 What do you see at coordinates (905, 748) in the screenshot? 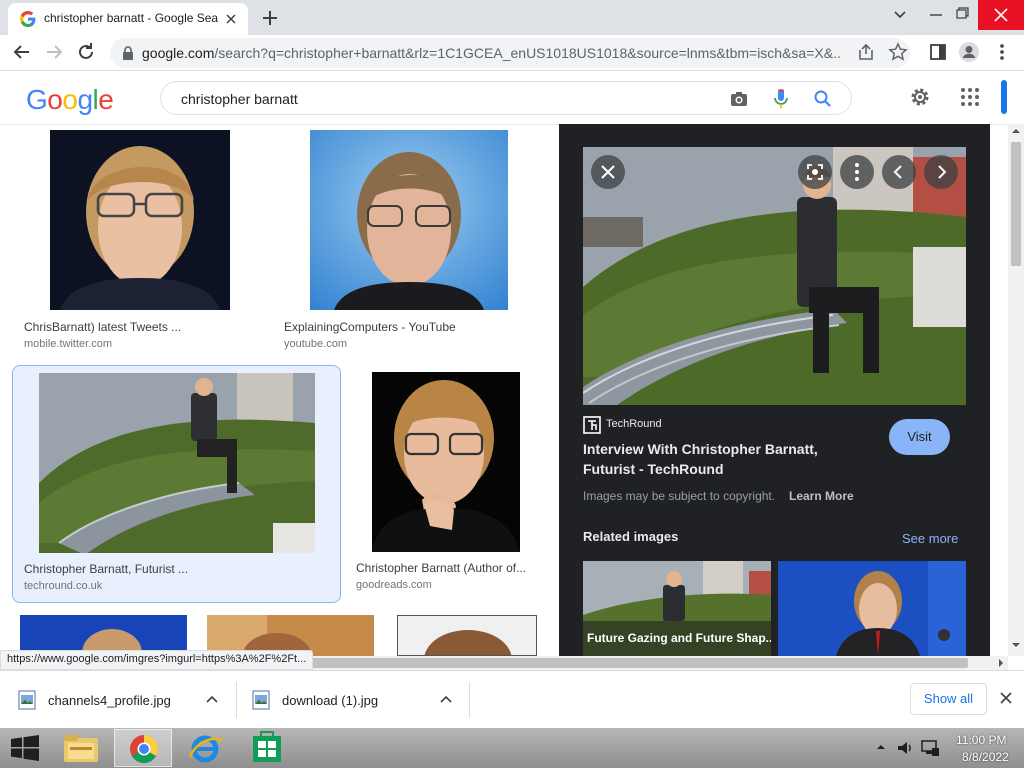
I see `volume-icon` at bounding box center [905, 748].